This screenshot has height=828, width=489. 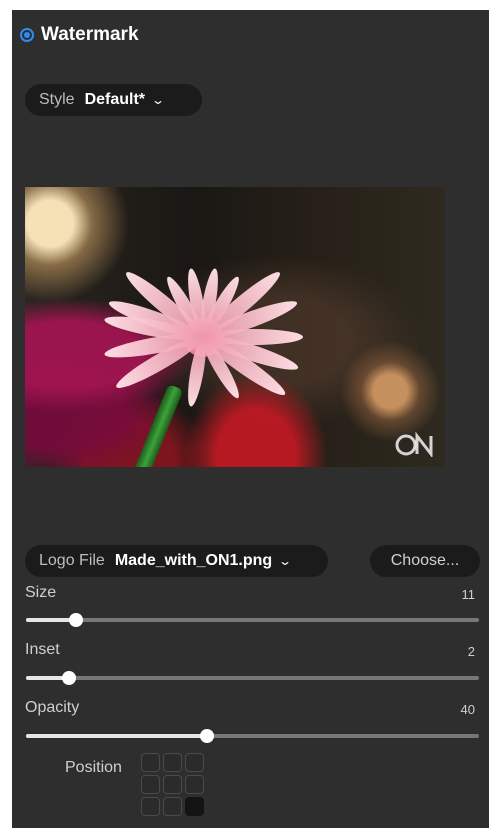 What do you see at coordinates (252, 678) in the screenshot?
I see `inset-slider` at bounding box center [252, 678].